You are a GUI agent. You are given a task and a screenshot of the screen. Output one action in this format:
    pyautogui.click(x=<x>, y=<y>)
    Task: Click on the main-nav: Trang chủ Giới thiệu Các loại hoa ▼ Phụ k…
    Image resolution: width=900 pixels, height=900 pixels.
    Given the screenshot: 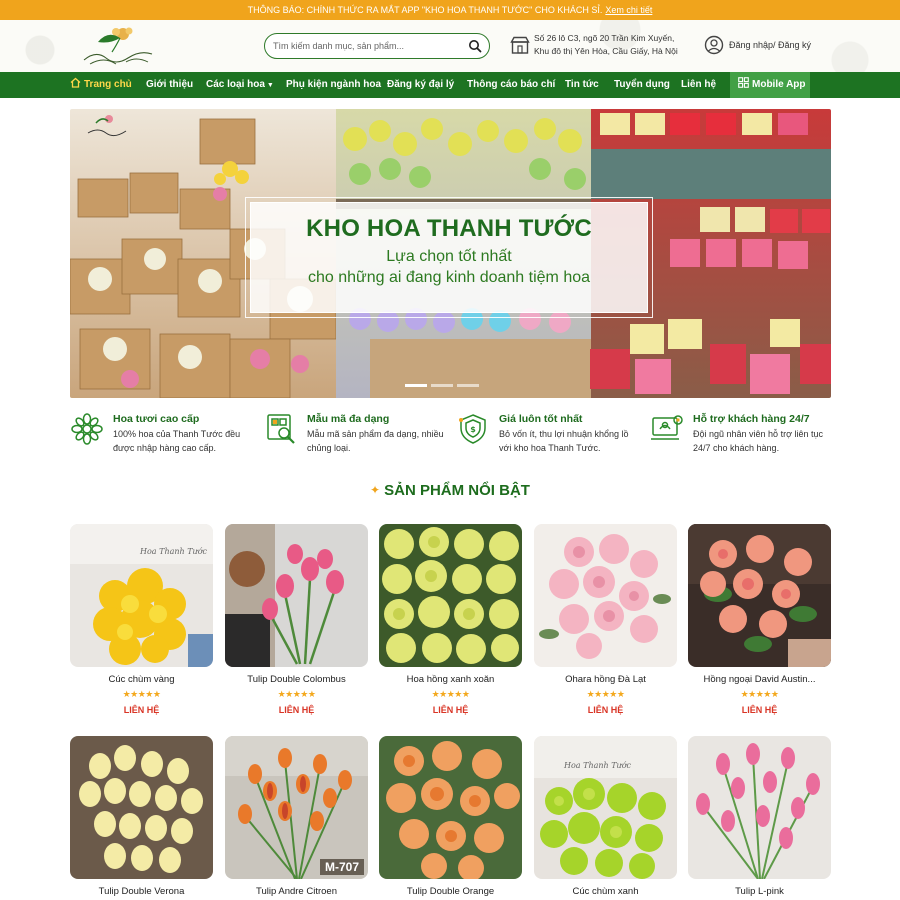 What is the action you would take?
    pyautogui.click(x=450, y=85)
    